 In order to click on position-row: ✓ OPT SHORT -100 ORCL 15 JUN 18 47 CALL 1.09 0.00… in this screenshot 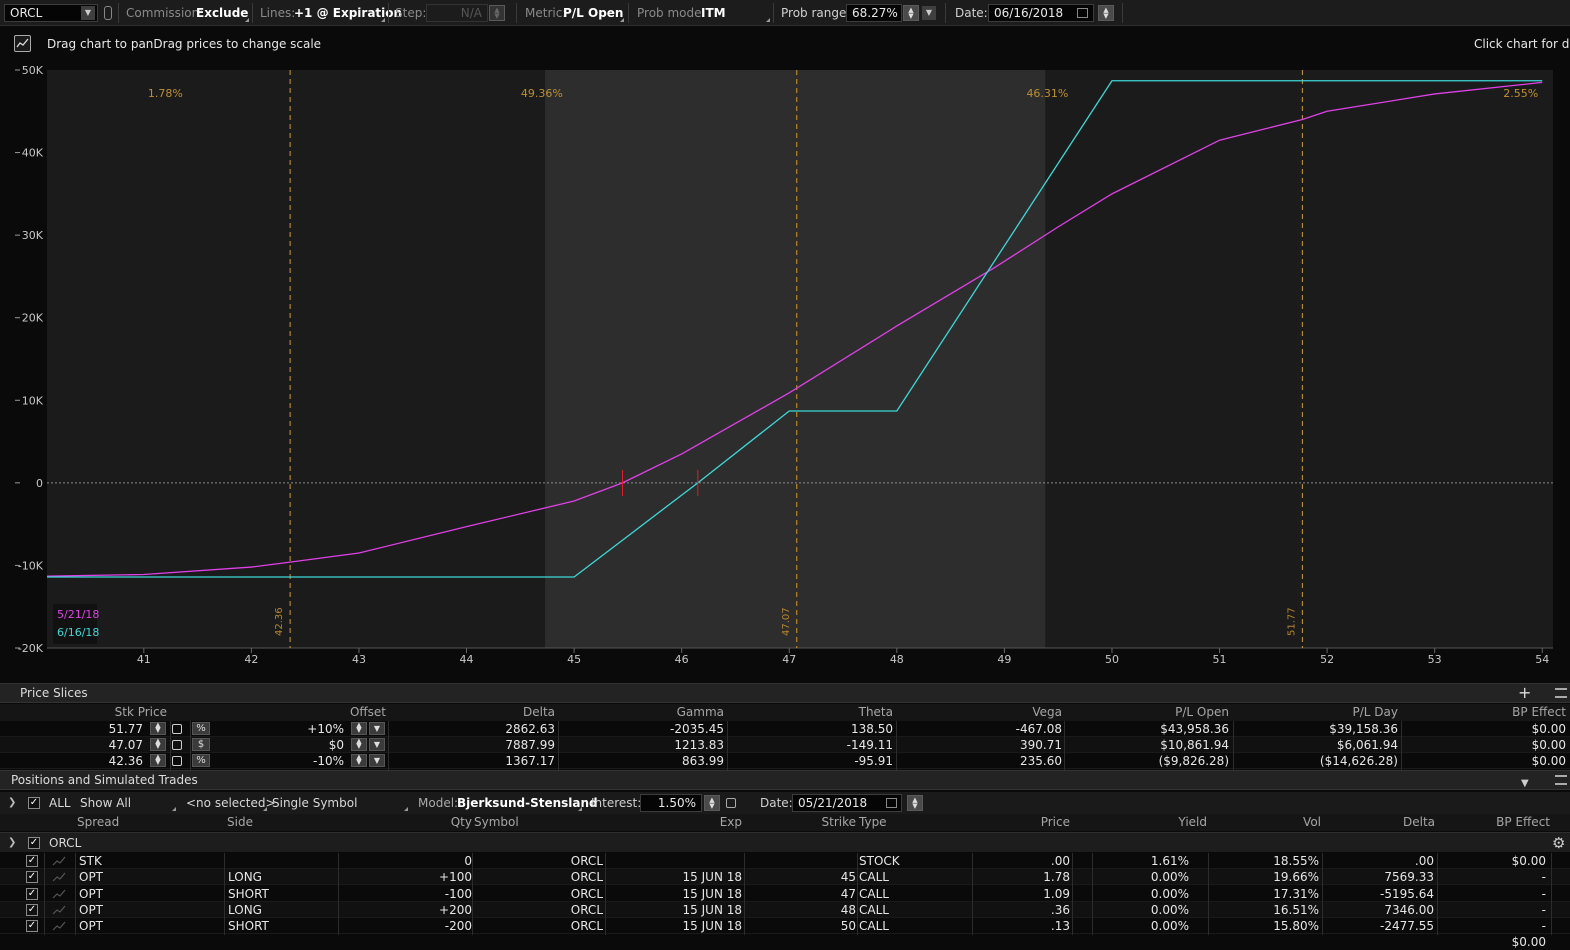, I will do `click(785, 894)`.